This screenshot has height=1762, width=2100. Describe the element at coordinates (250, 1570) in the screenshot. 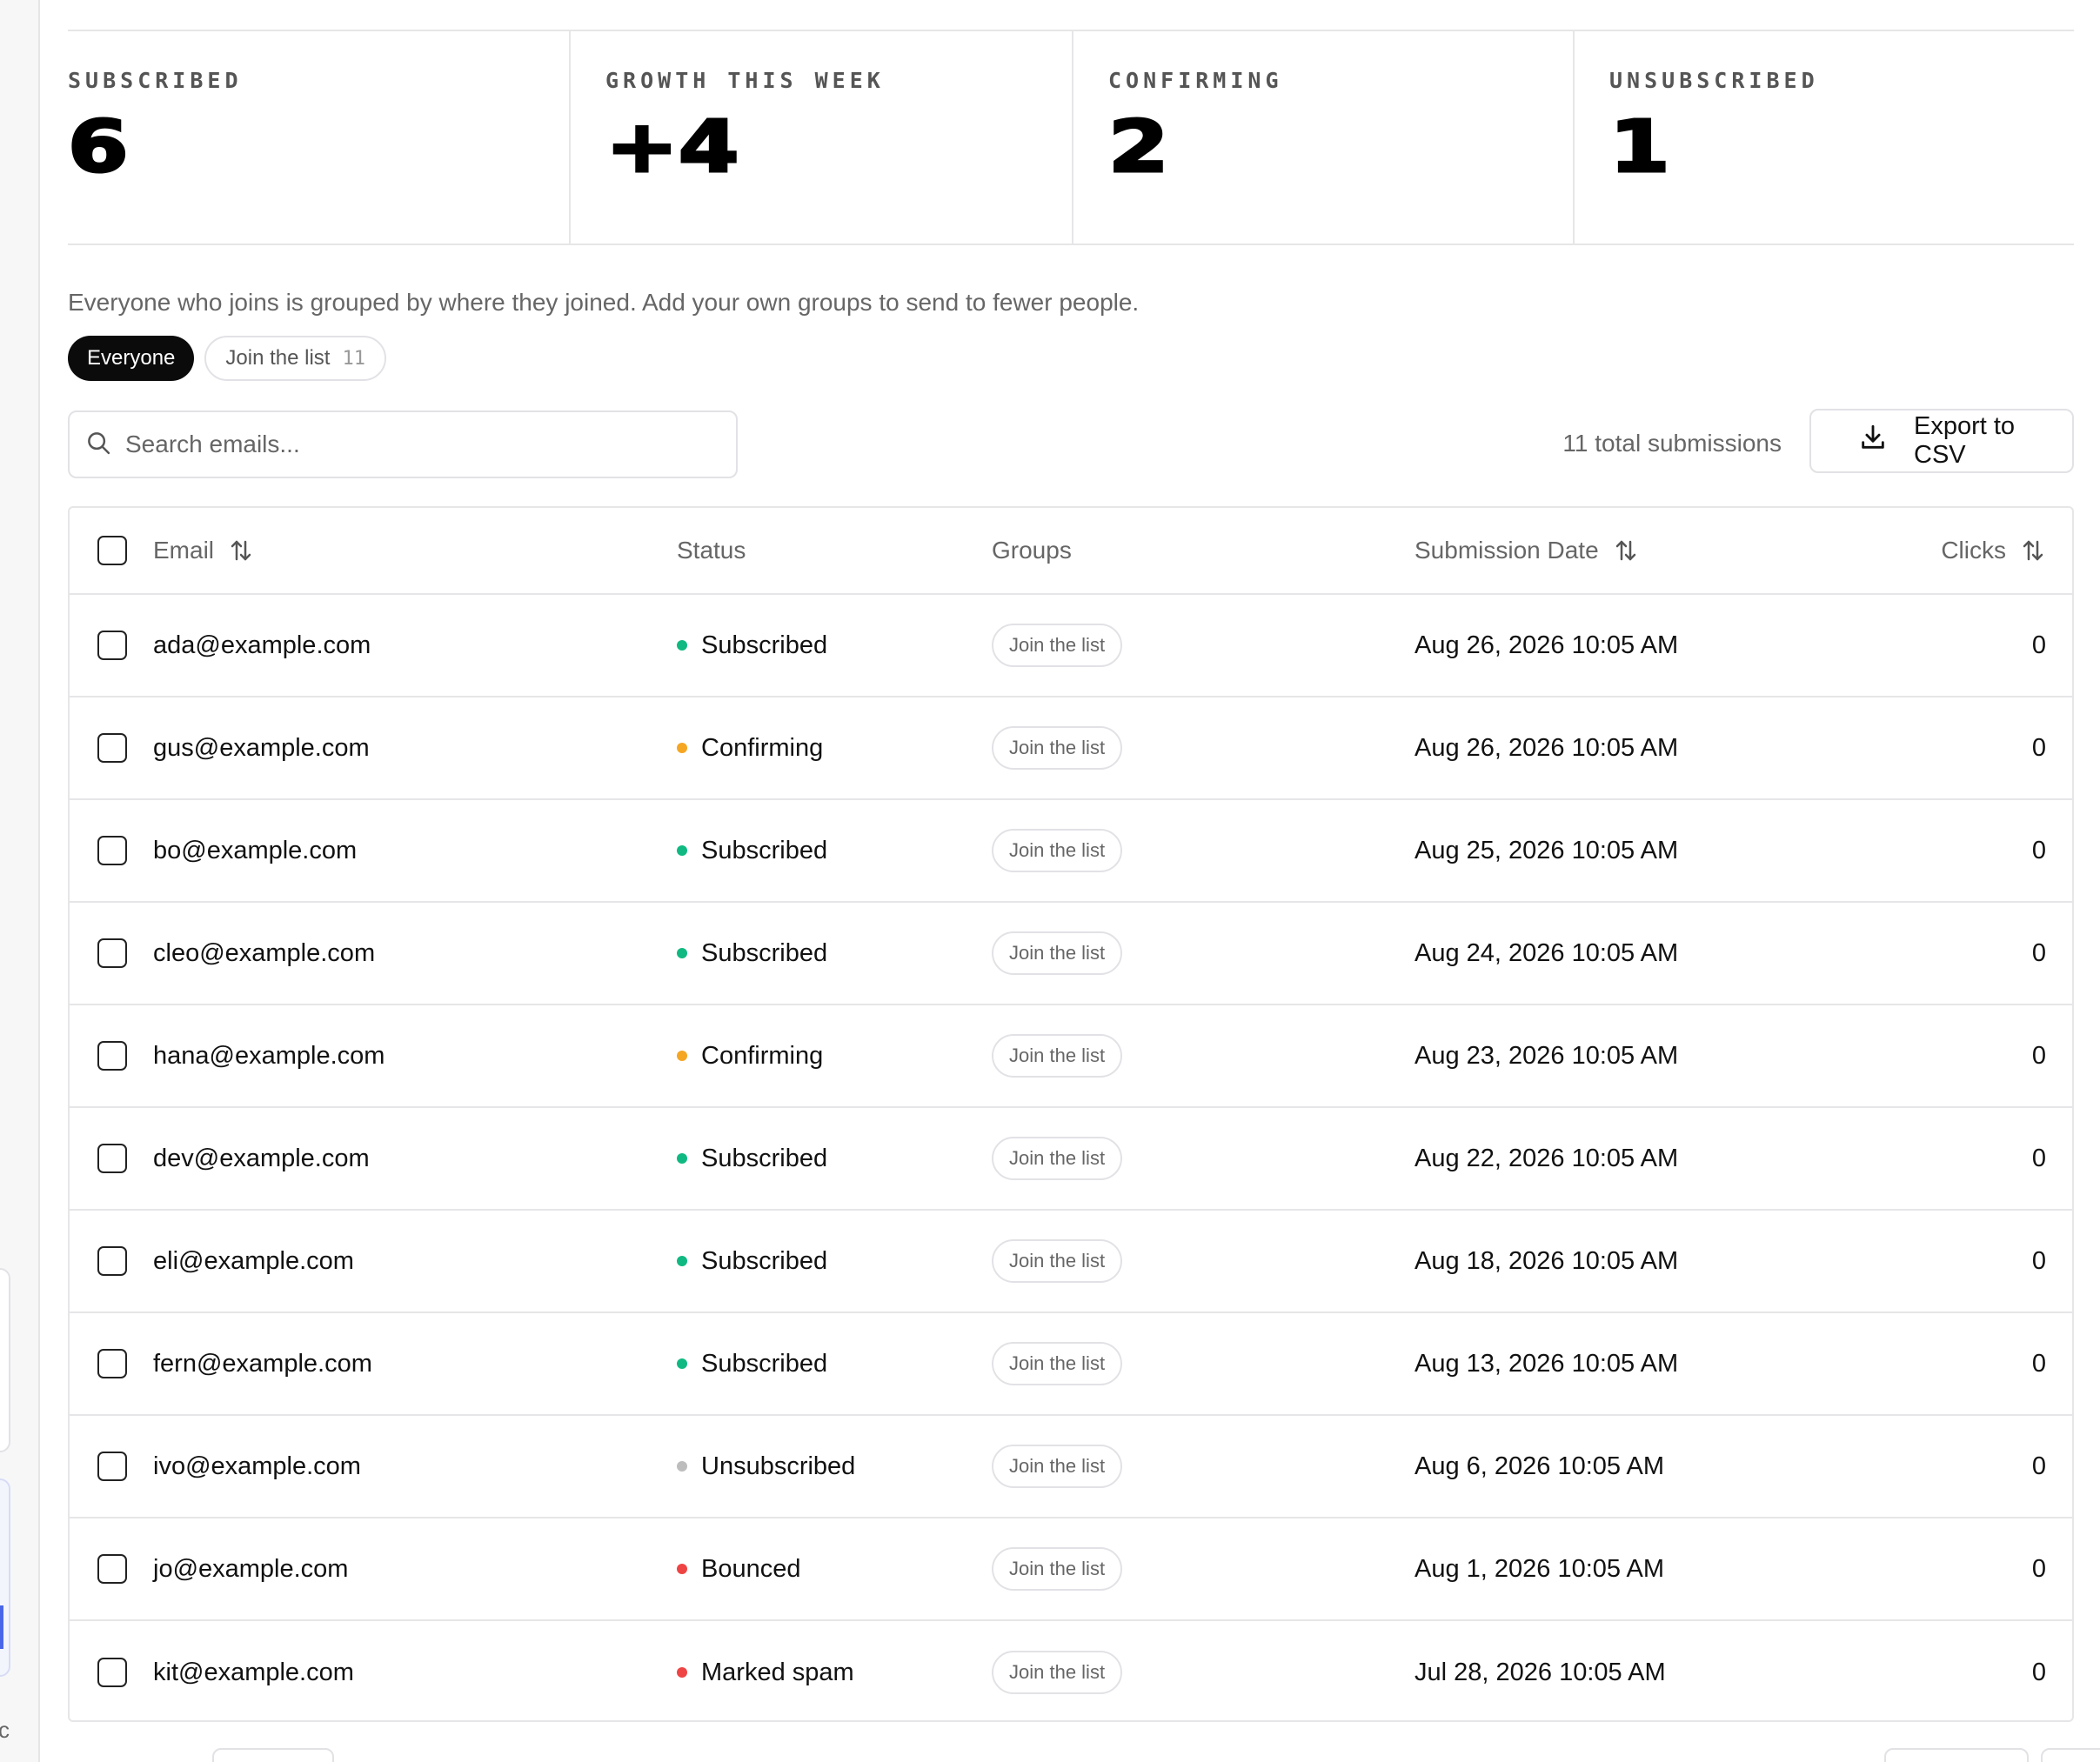

I see `row-email: jo@example.com` at that location.